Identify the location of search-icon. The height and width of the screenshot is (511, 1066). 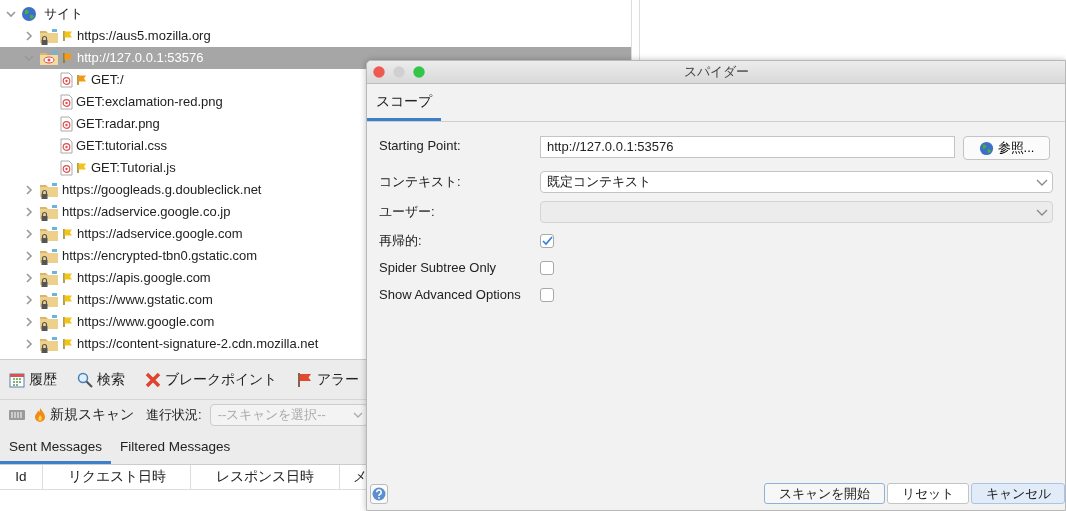
(85, 379).